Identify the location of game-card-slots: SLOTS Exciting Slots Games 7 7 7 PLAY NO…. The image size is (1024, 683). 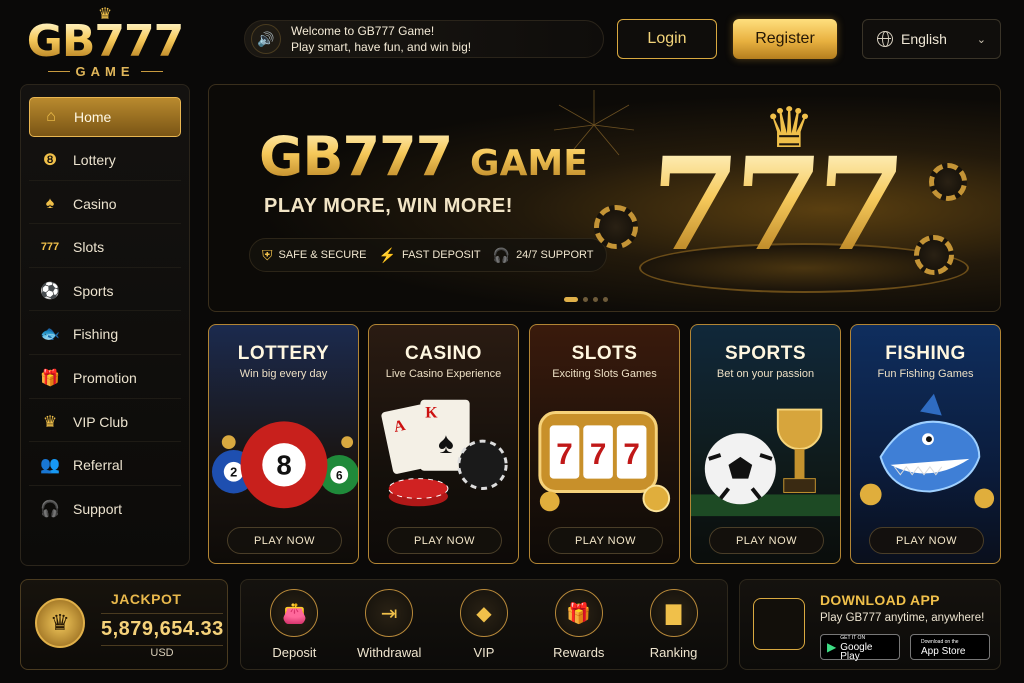
(604, 444).